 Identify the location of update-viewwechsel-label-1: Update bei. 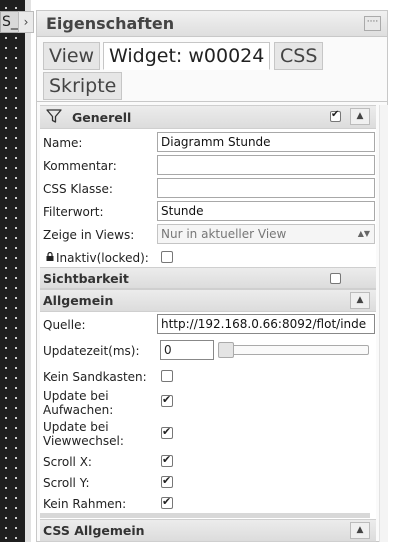
(76, 427).